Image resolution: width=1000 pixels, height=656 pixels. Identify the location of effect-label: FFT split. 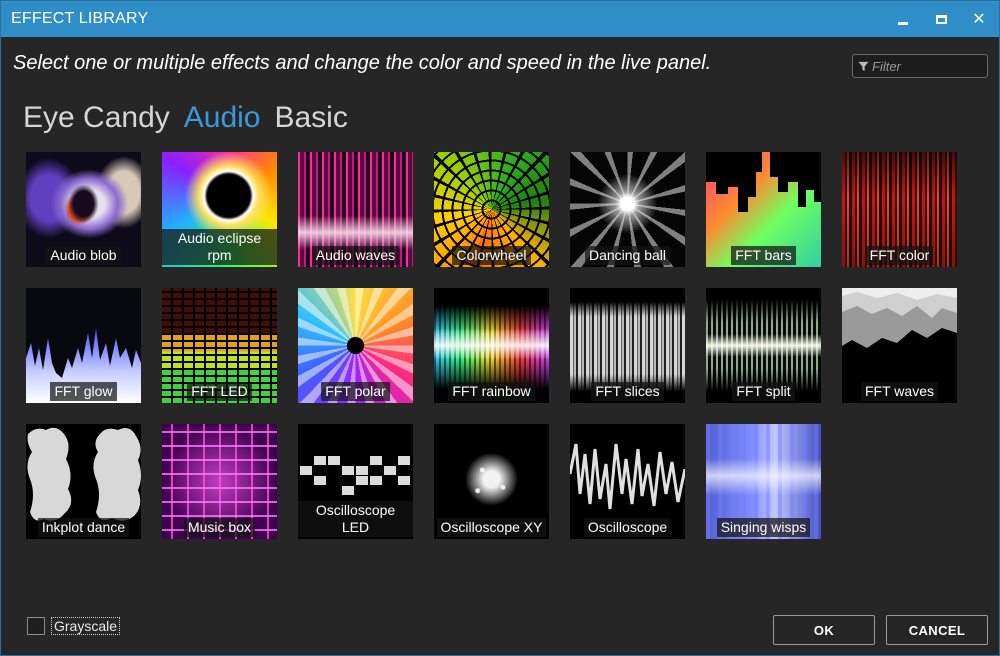
(763, 391).